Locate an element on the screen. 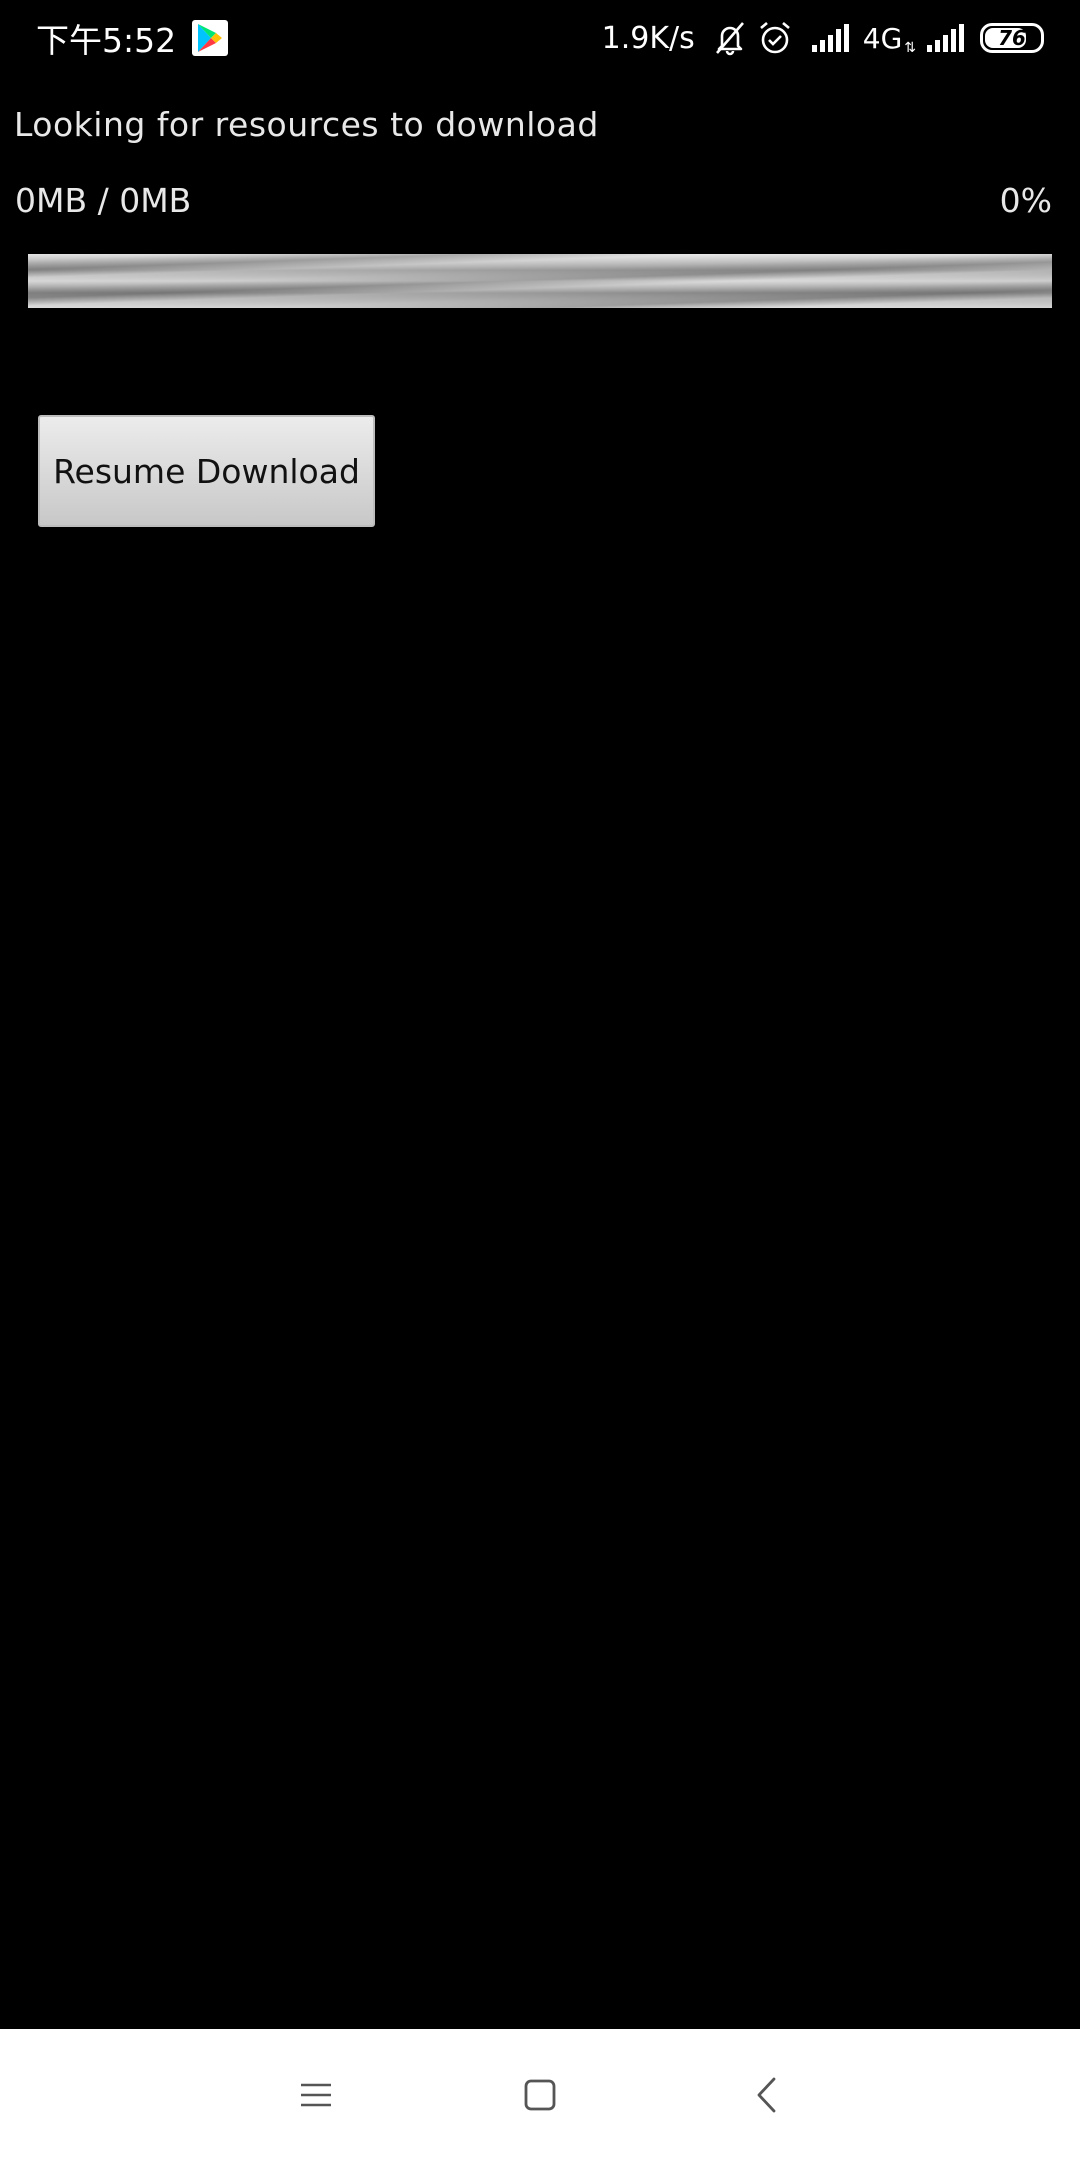  navigation-bar is located at coordinates (540, 2094).